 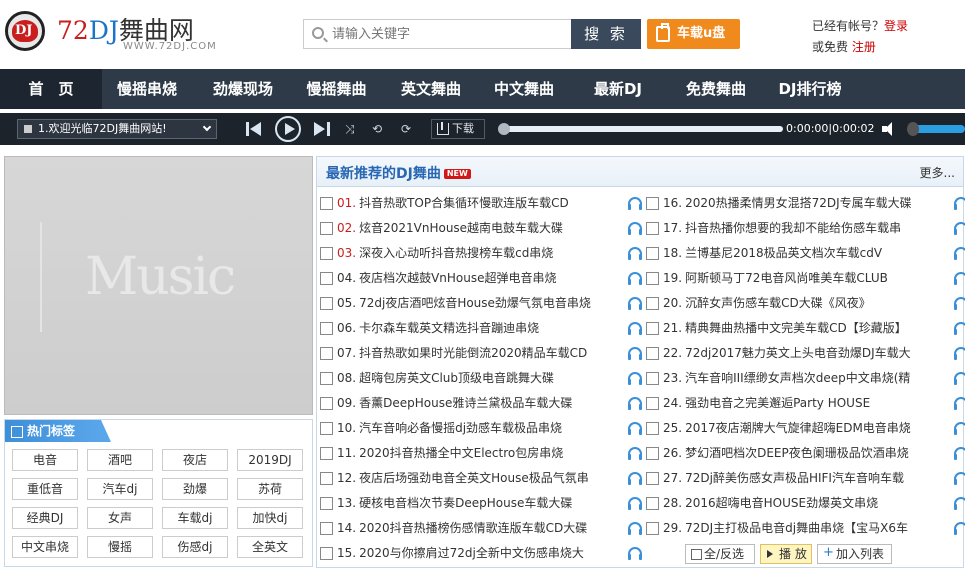 What do you see at coordinates (469, 403) in the screenshot?
I see `song-title-link: 09. 香薰DeepHouse雅诗兰黛极品车载大碟` at bounding box center [469, 403].